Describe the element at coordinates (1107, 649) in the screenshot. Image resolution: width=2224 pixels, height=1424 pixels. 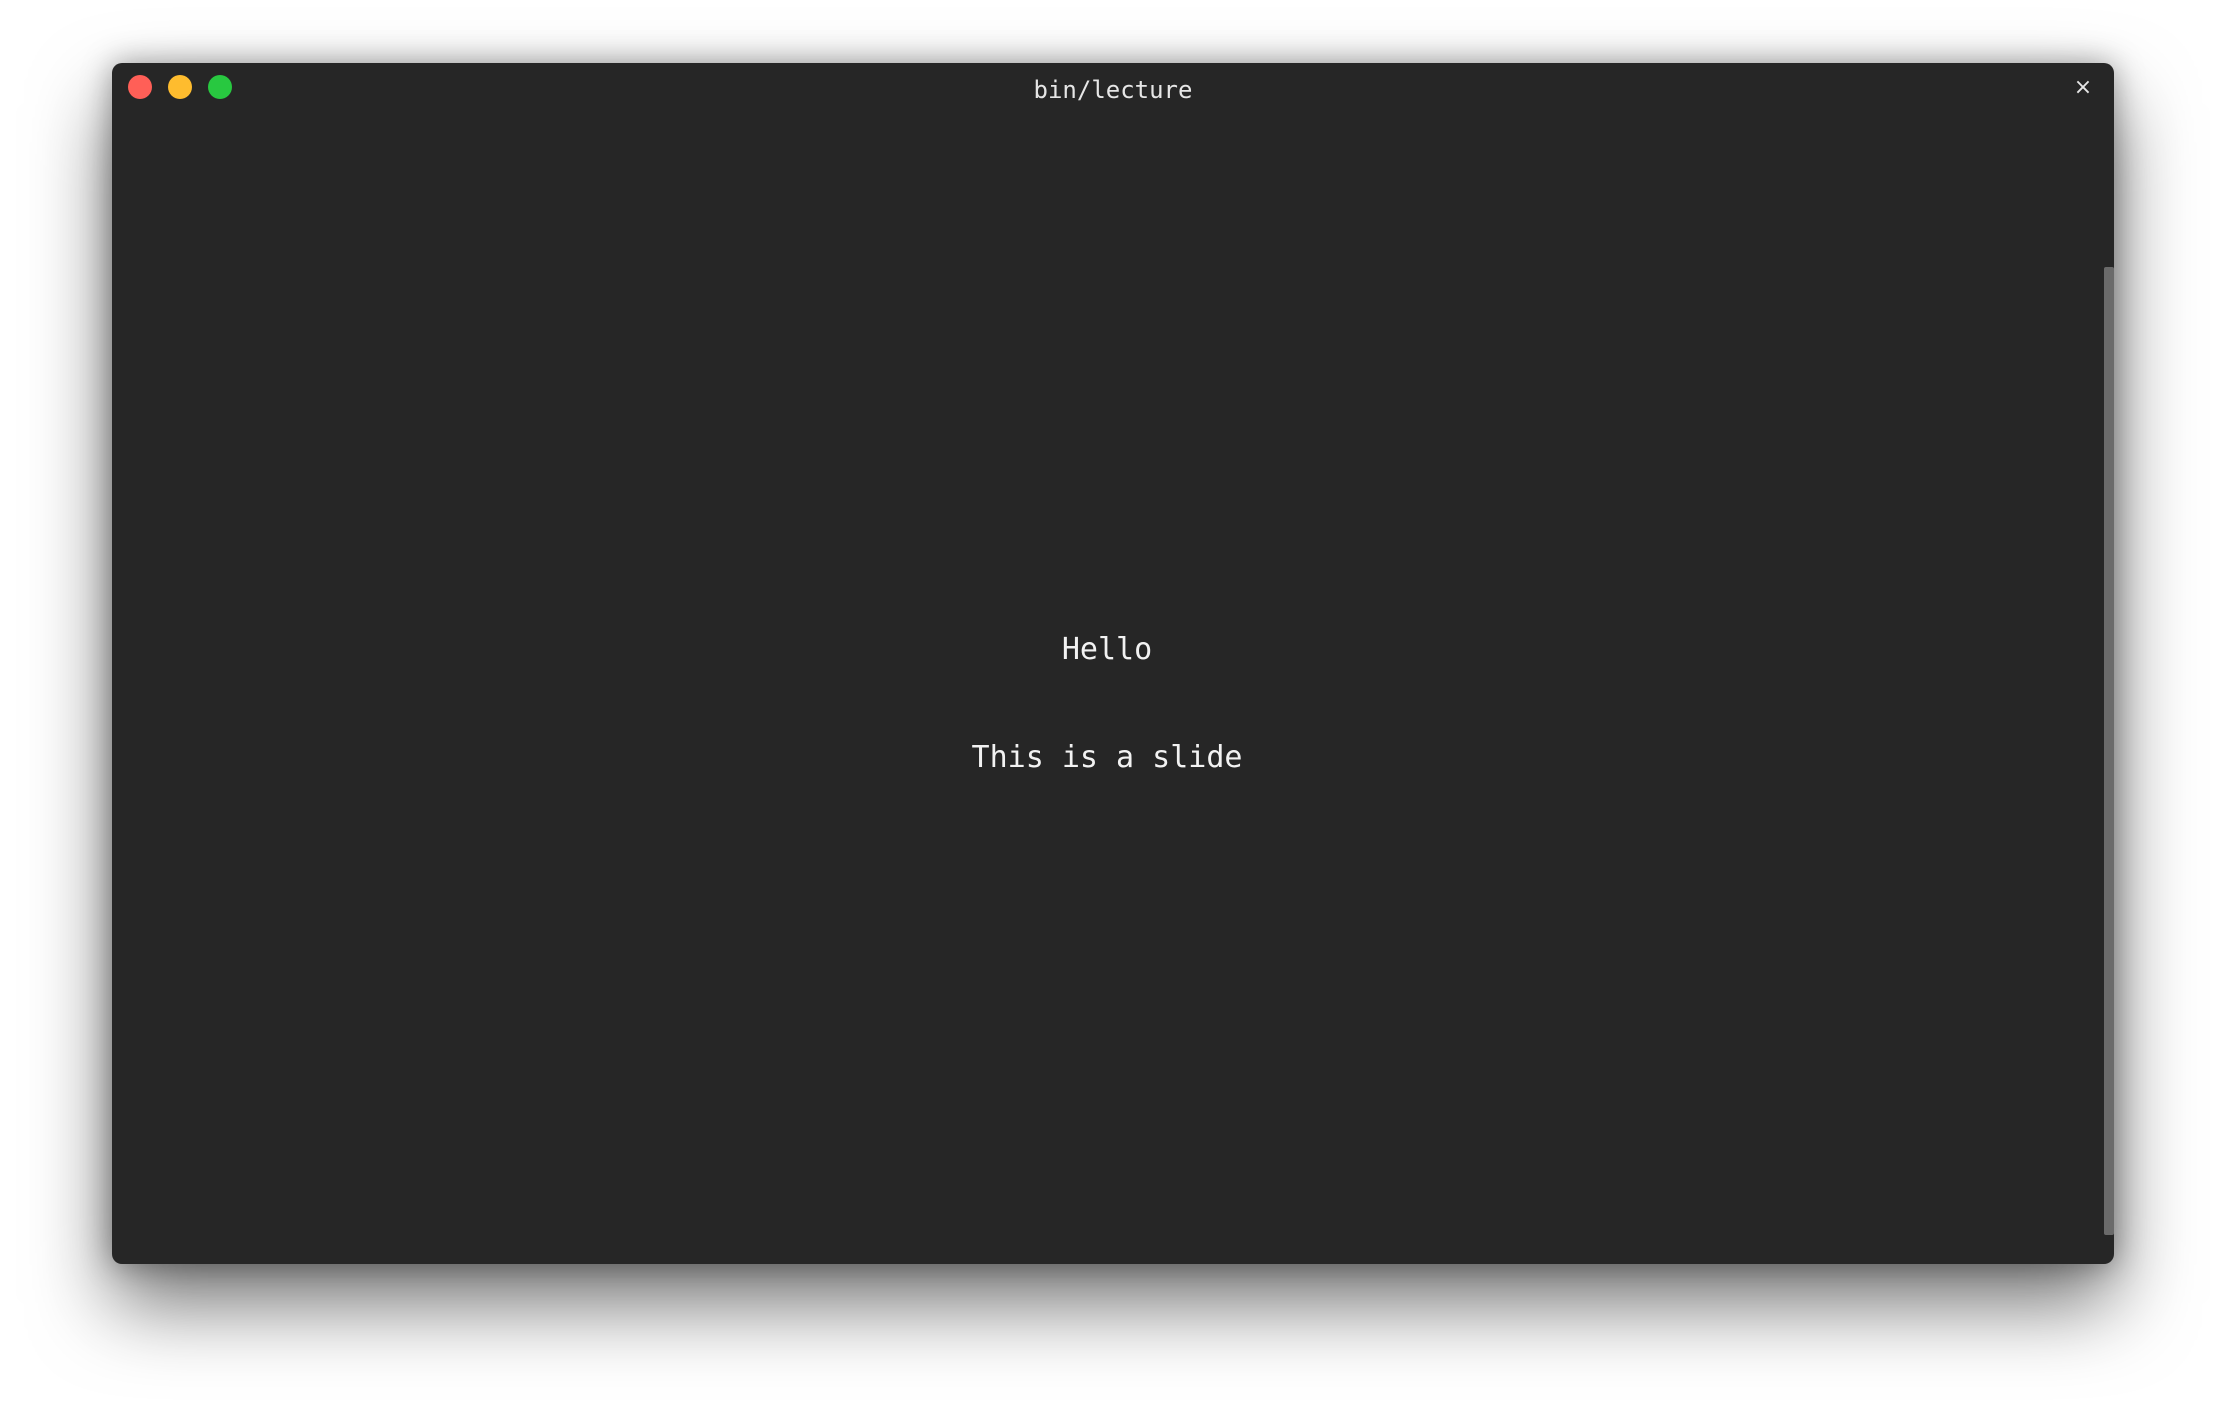
I see `slide-heading: Hello` at that location.